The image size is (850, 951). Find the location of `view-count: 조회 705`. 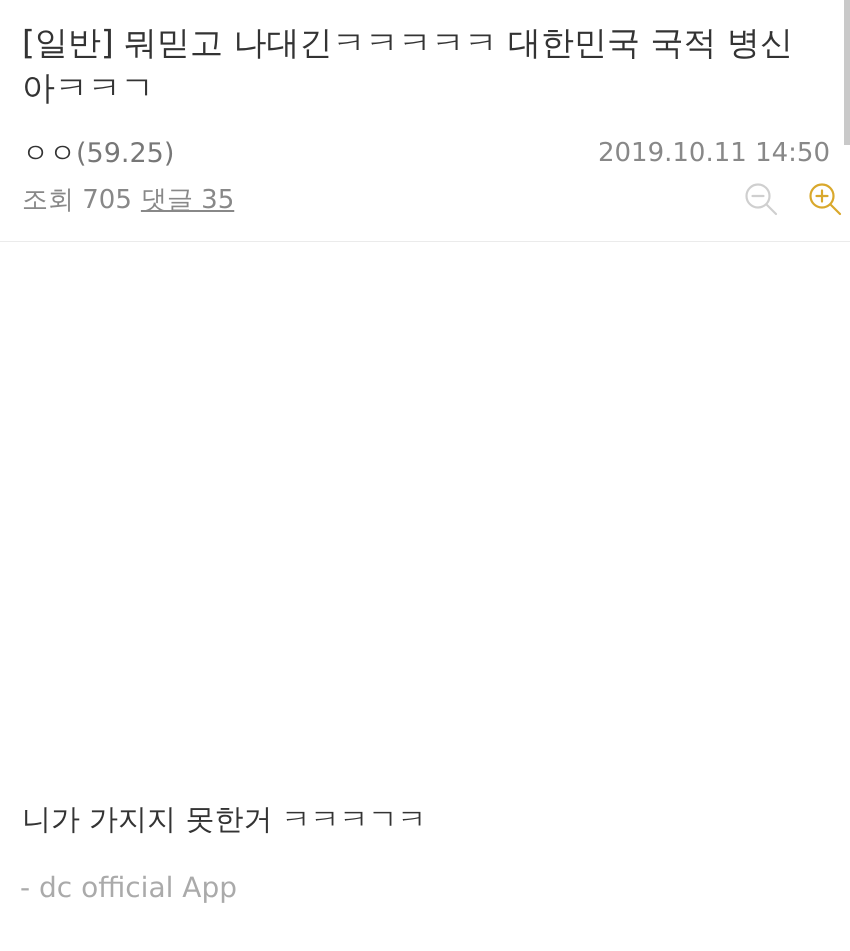

view-count: 조회 705 is located at coordinates (77, 200).